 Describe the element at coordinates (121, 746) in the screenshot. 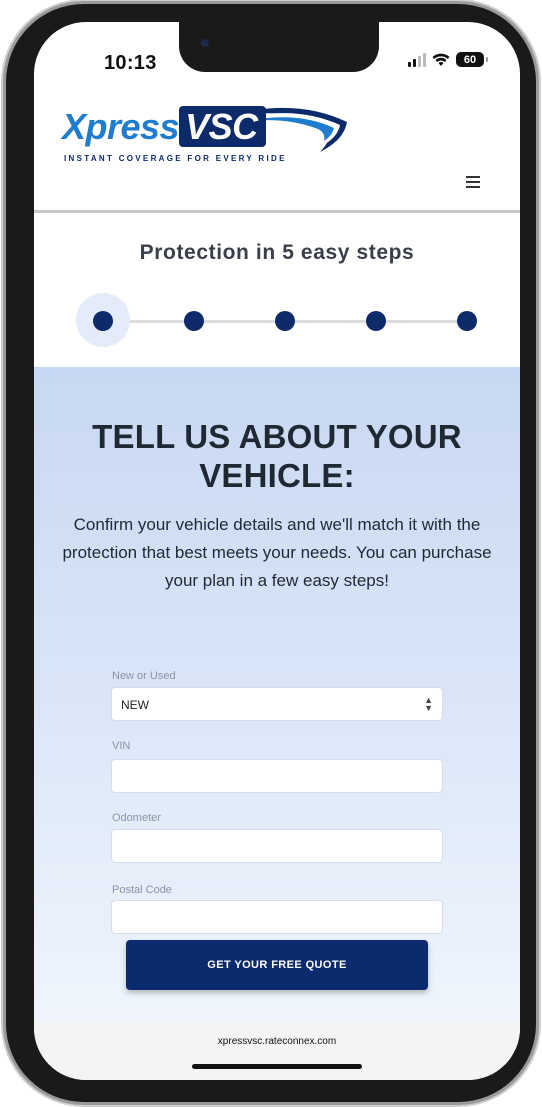

I see `vin-label: VIN` at that location.